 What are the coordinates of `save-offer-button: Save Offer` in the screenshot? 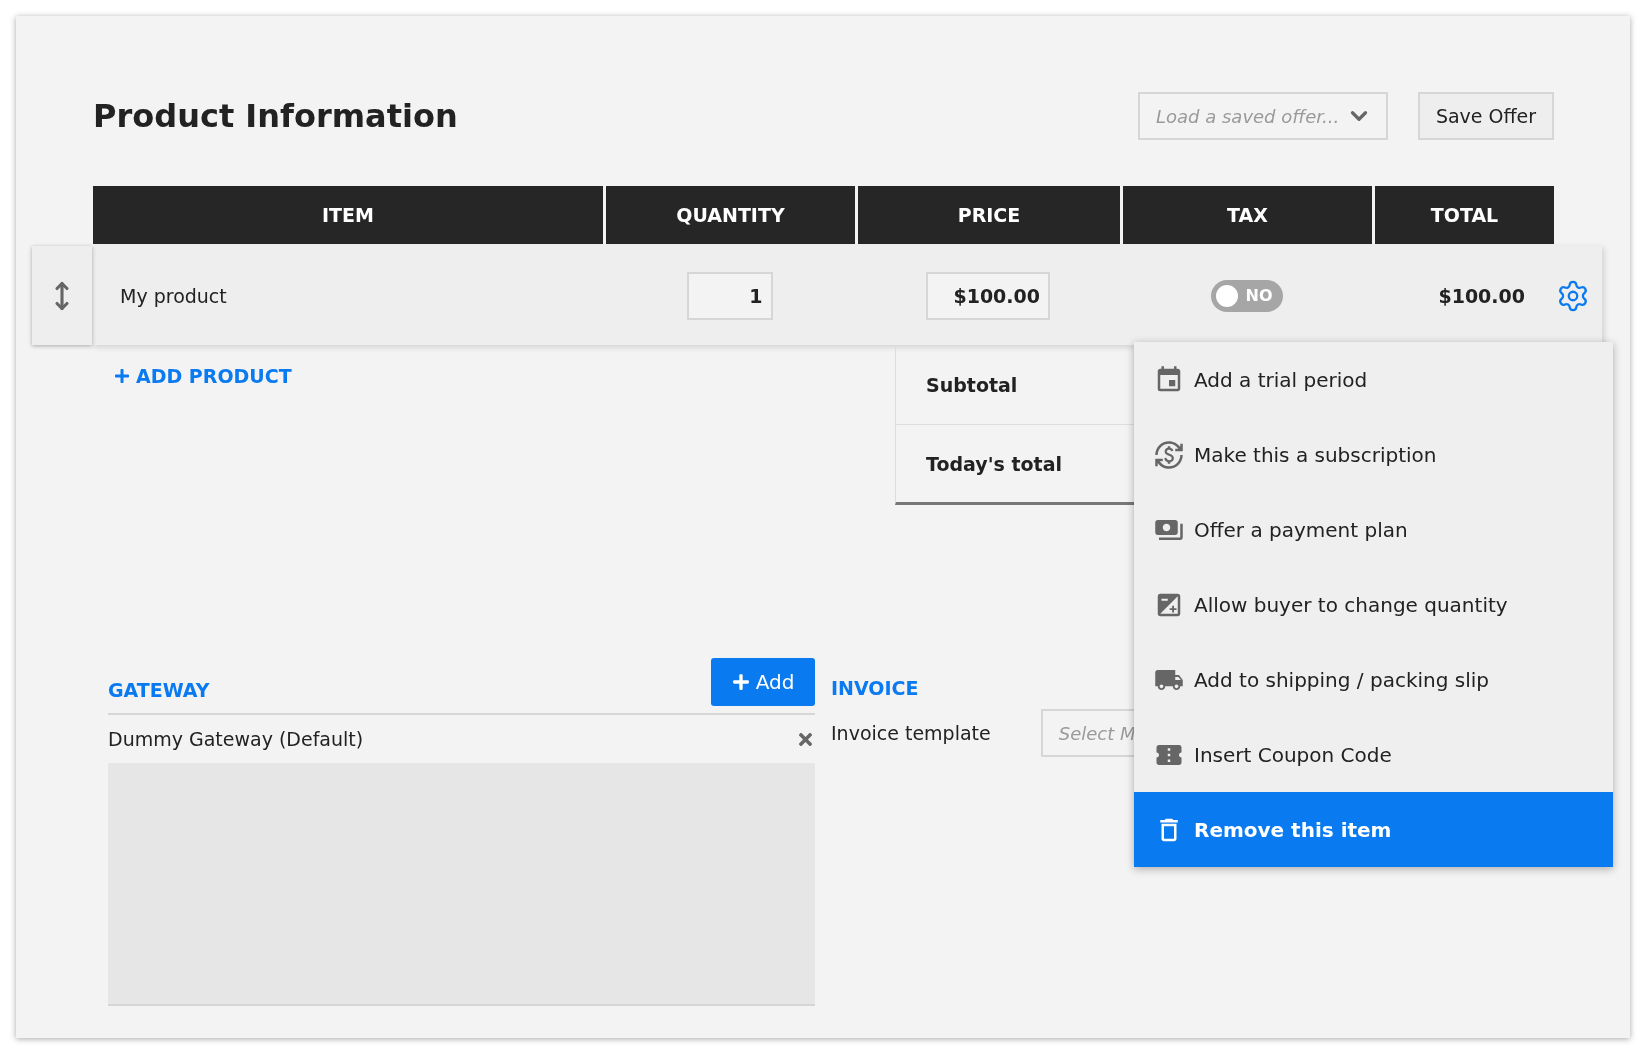 It's located at (1486, 116).